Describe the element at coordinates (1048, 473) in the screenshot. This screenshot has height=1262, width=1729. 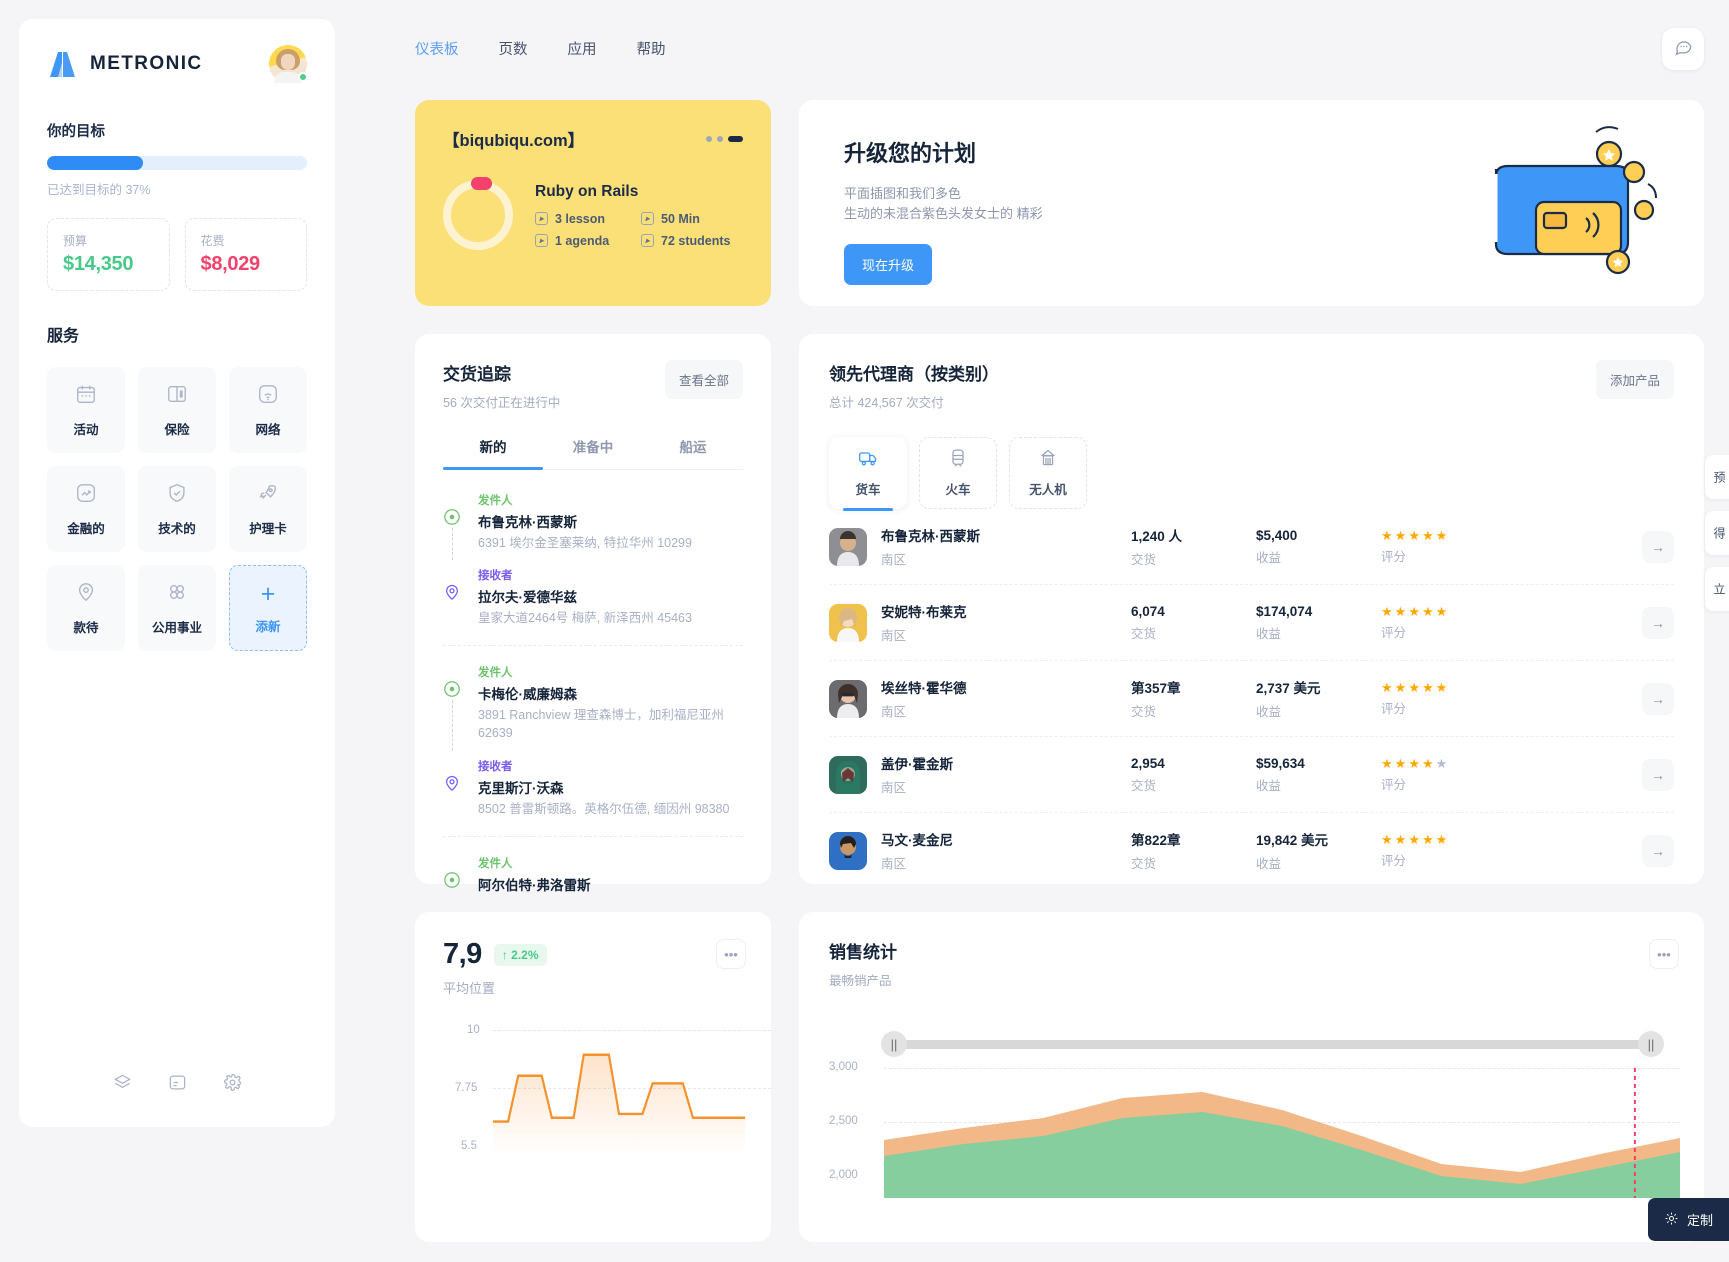
I see `transport-tab-drone: 无人机` at that location.